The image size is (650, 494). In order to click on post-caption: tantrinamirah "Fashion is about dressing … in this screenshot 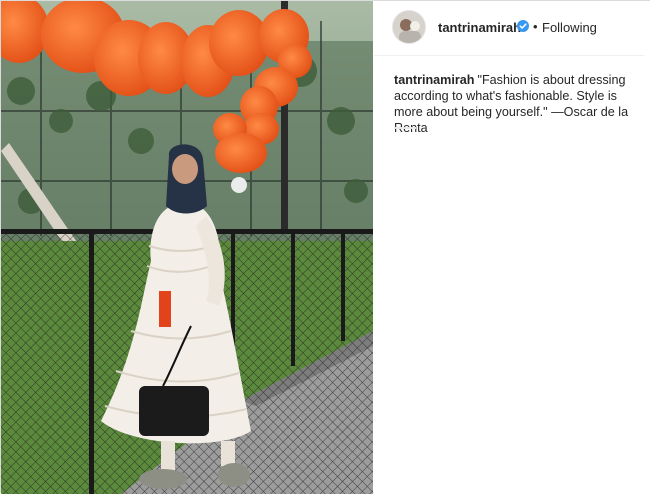, I will do `click(514, 104)`.